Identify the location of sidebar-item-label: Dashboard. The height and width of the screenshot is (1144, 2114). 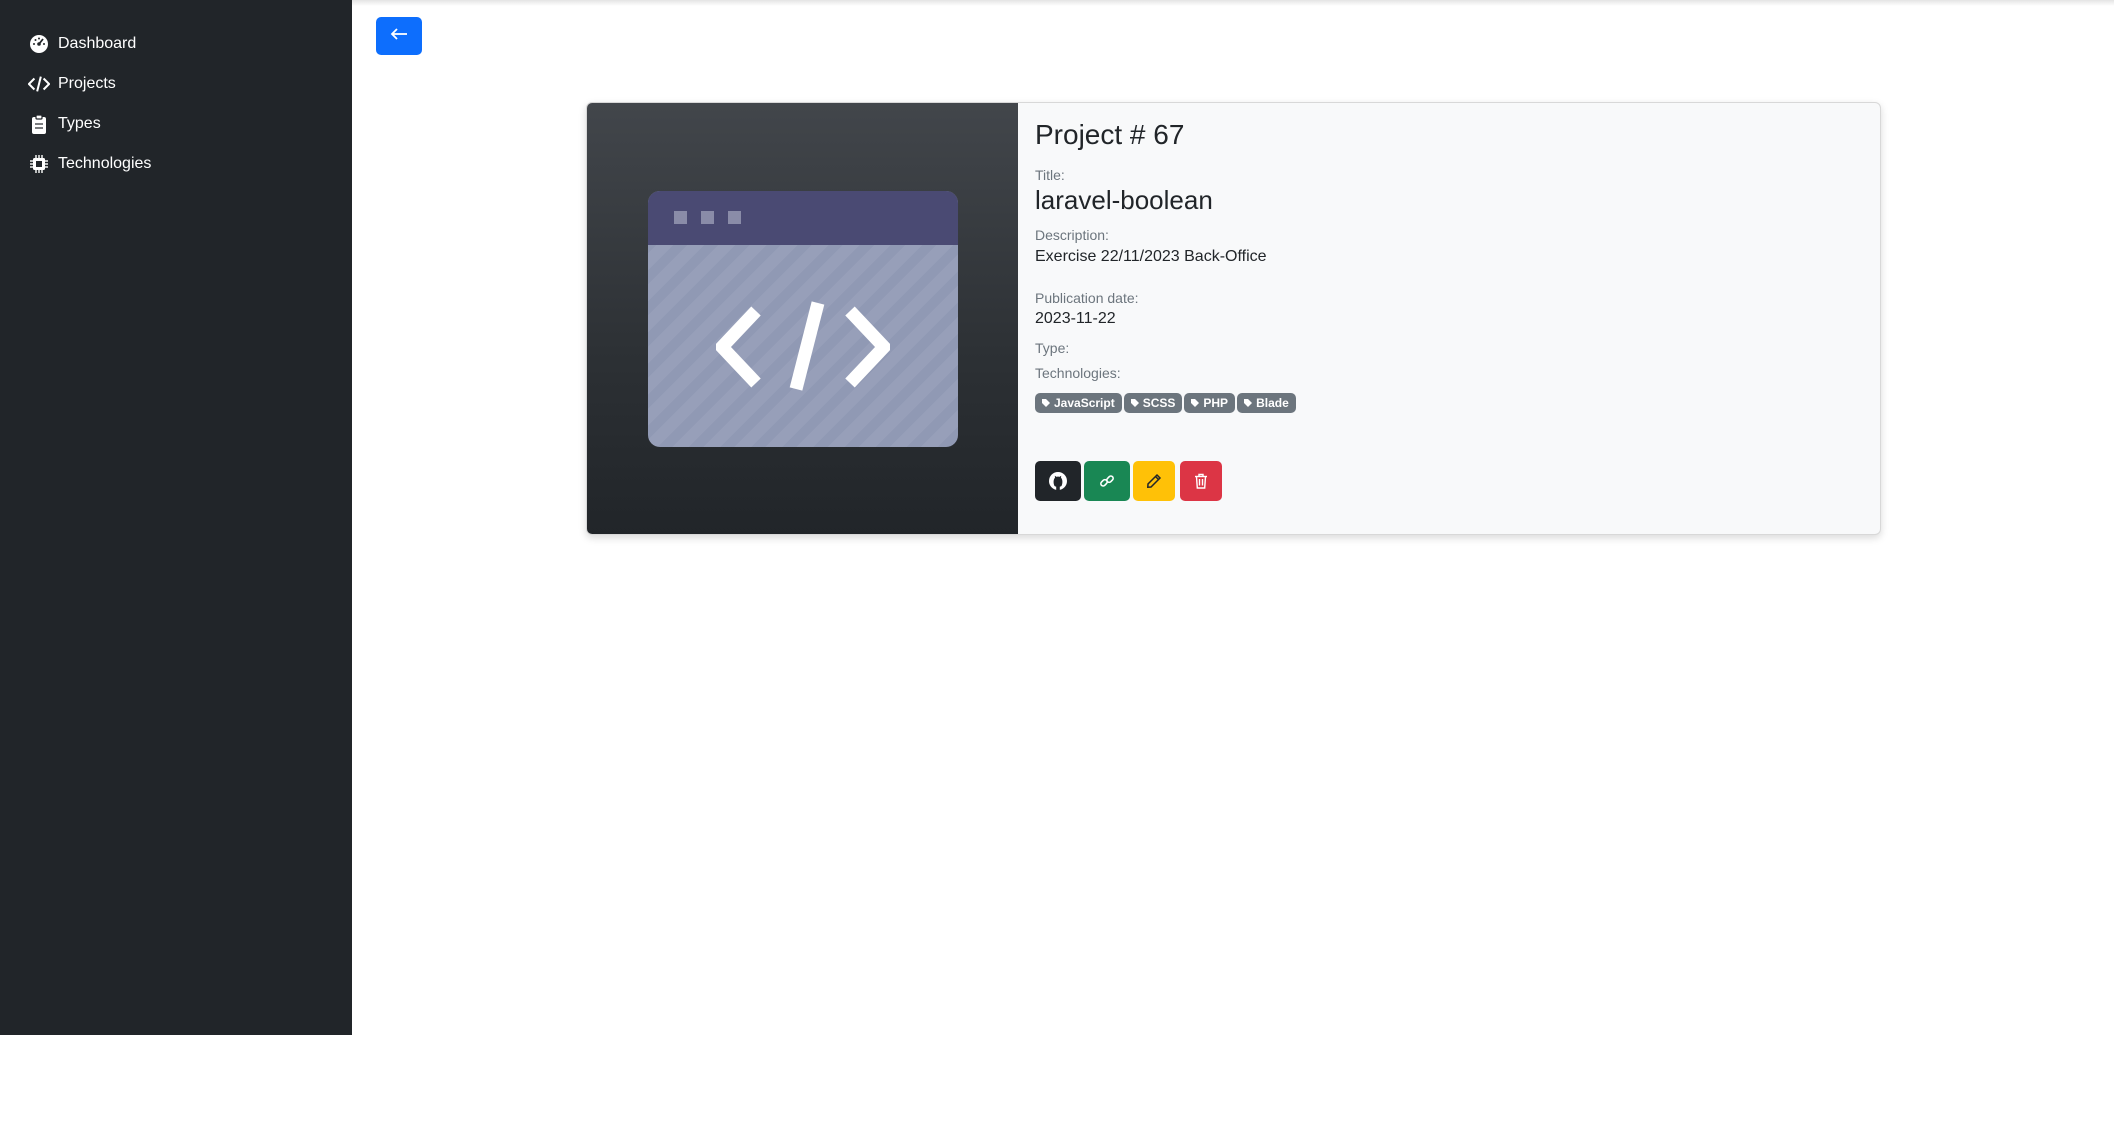
(97, 43).